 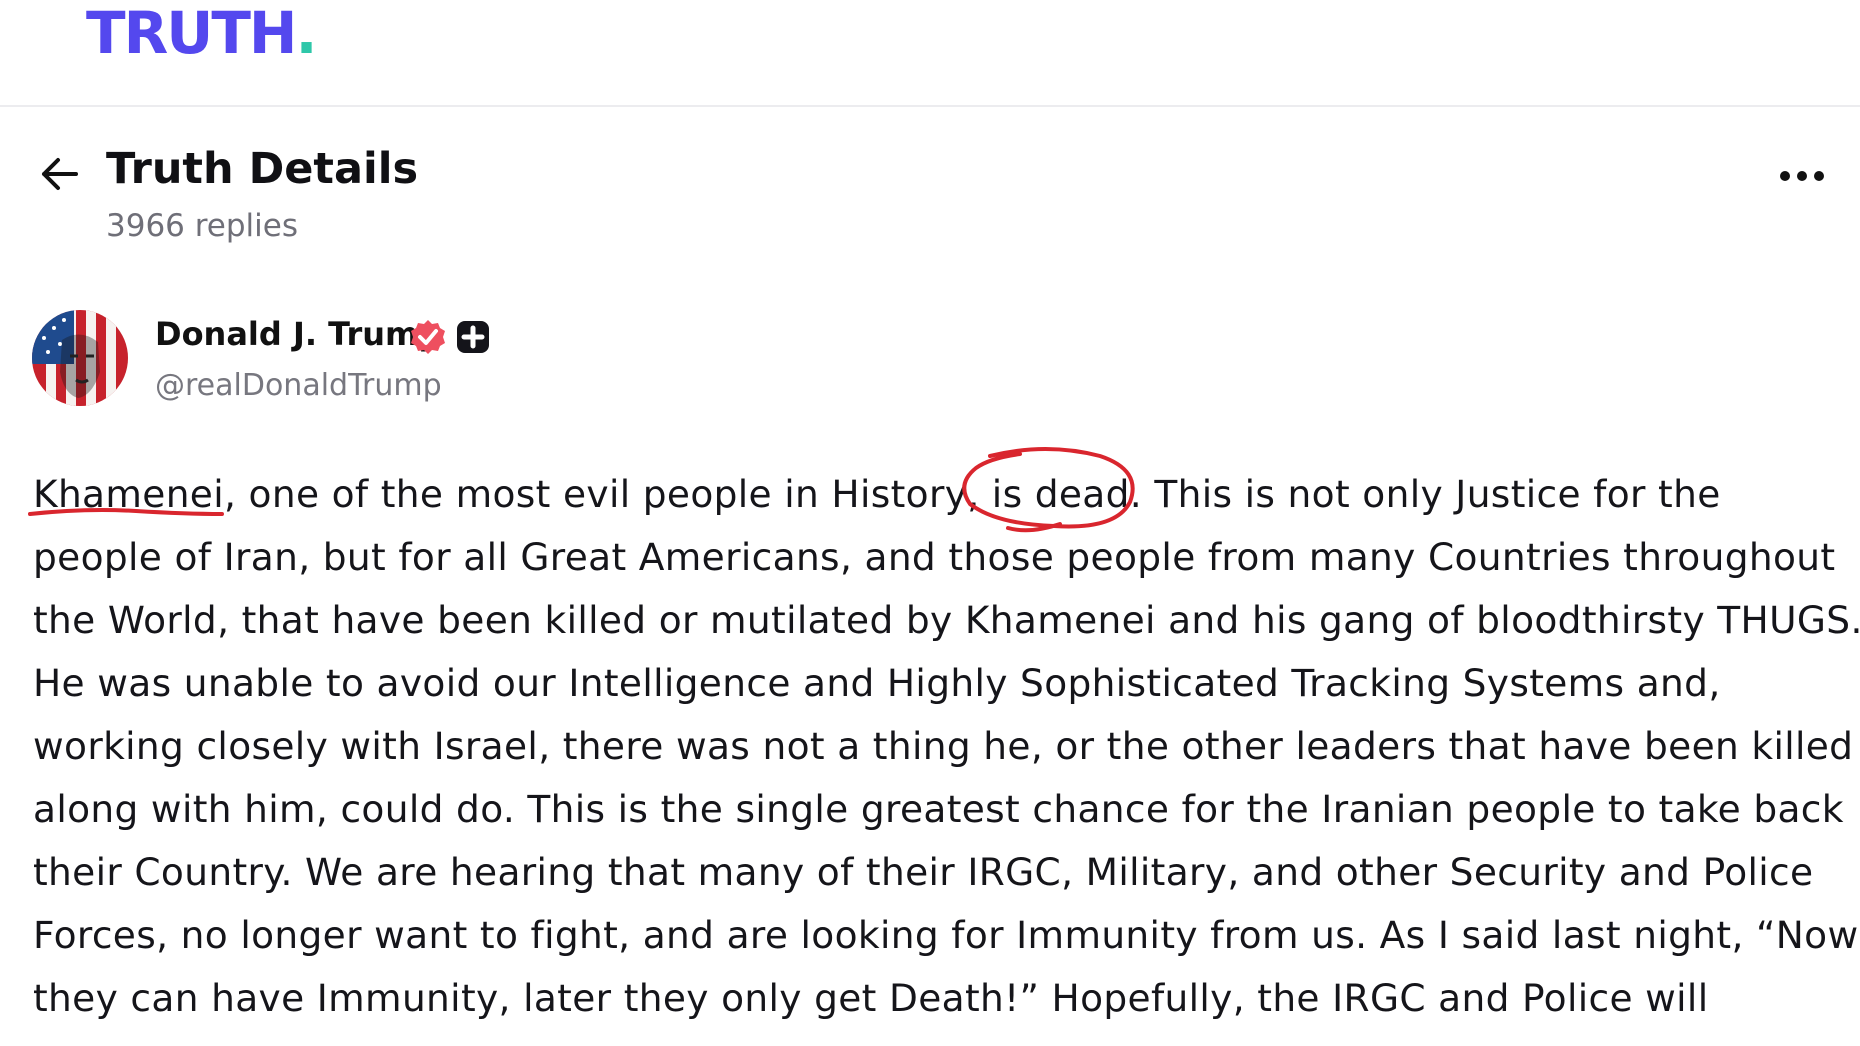 I want to click on author-handle: @realDonaldTrump, so click(x=298, y=386).